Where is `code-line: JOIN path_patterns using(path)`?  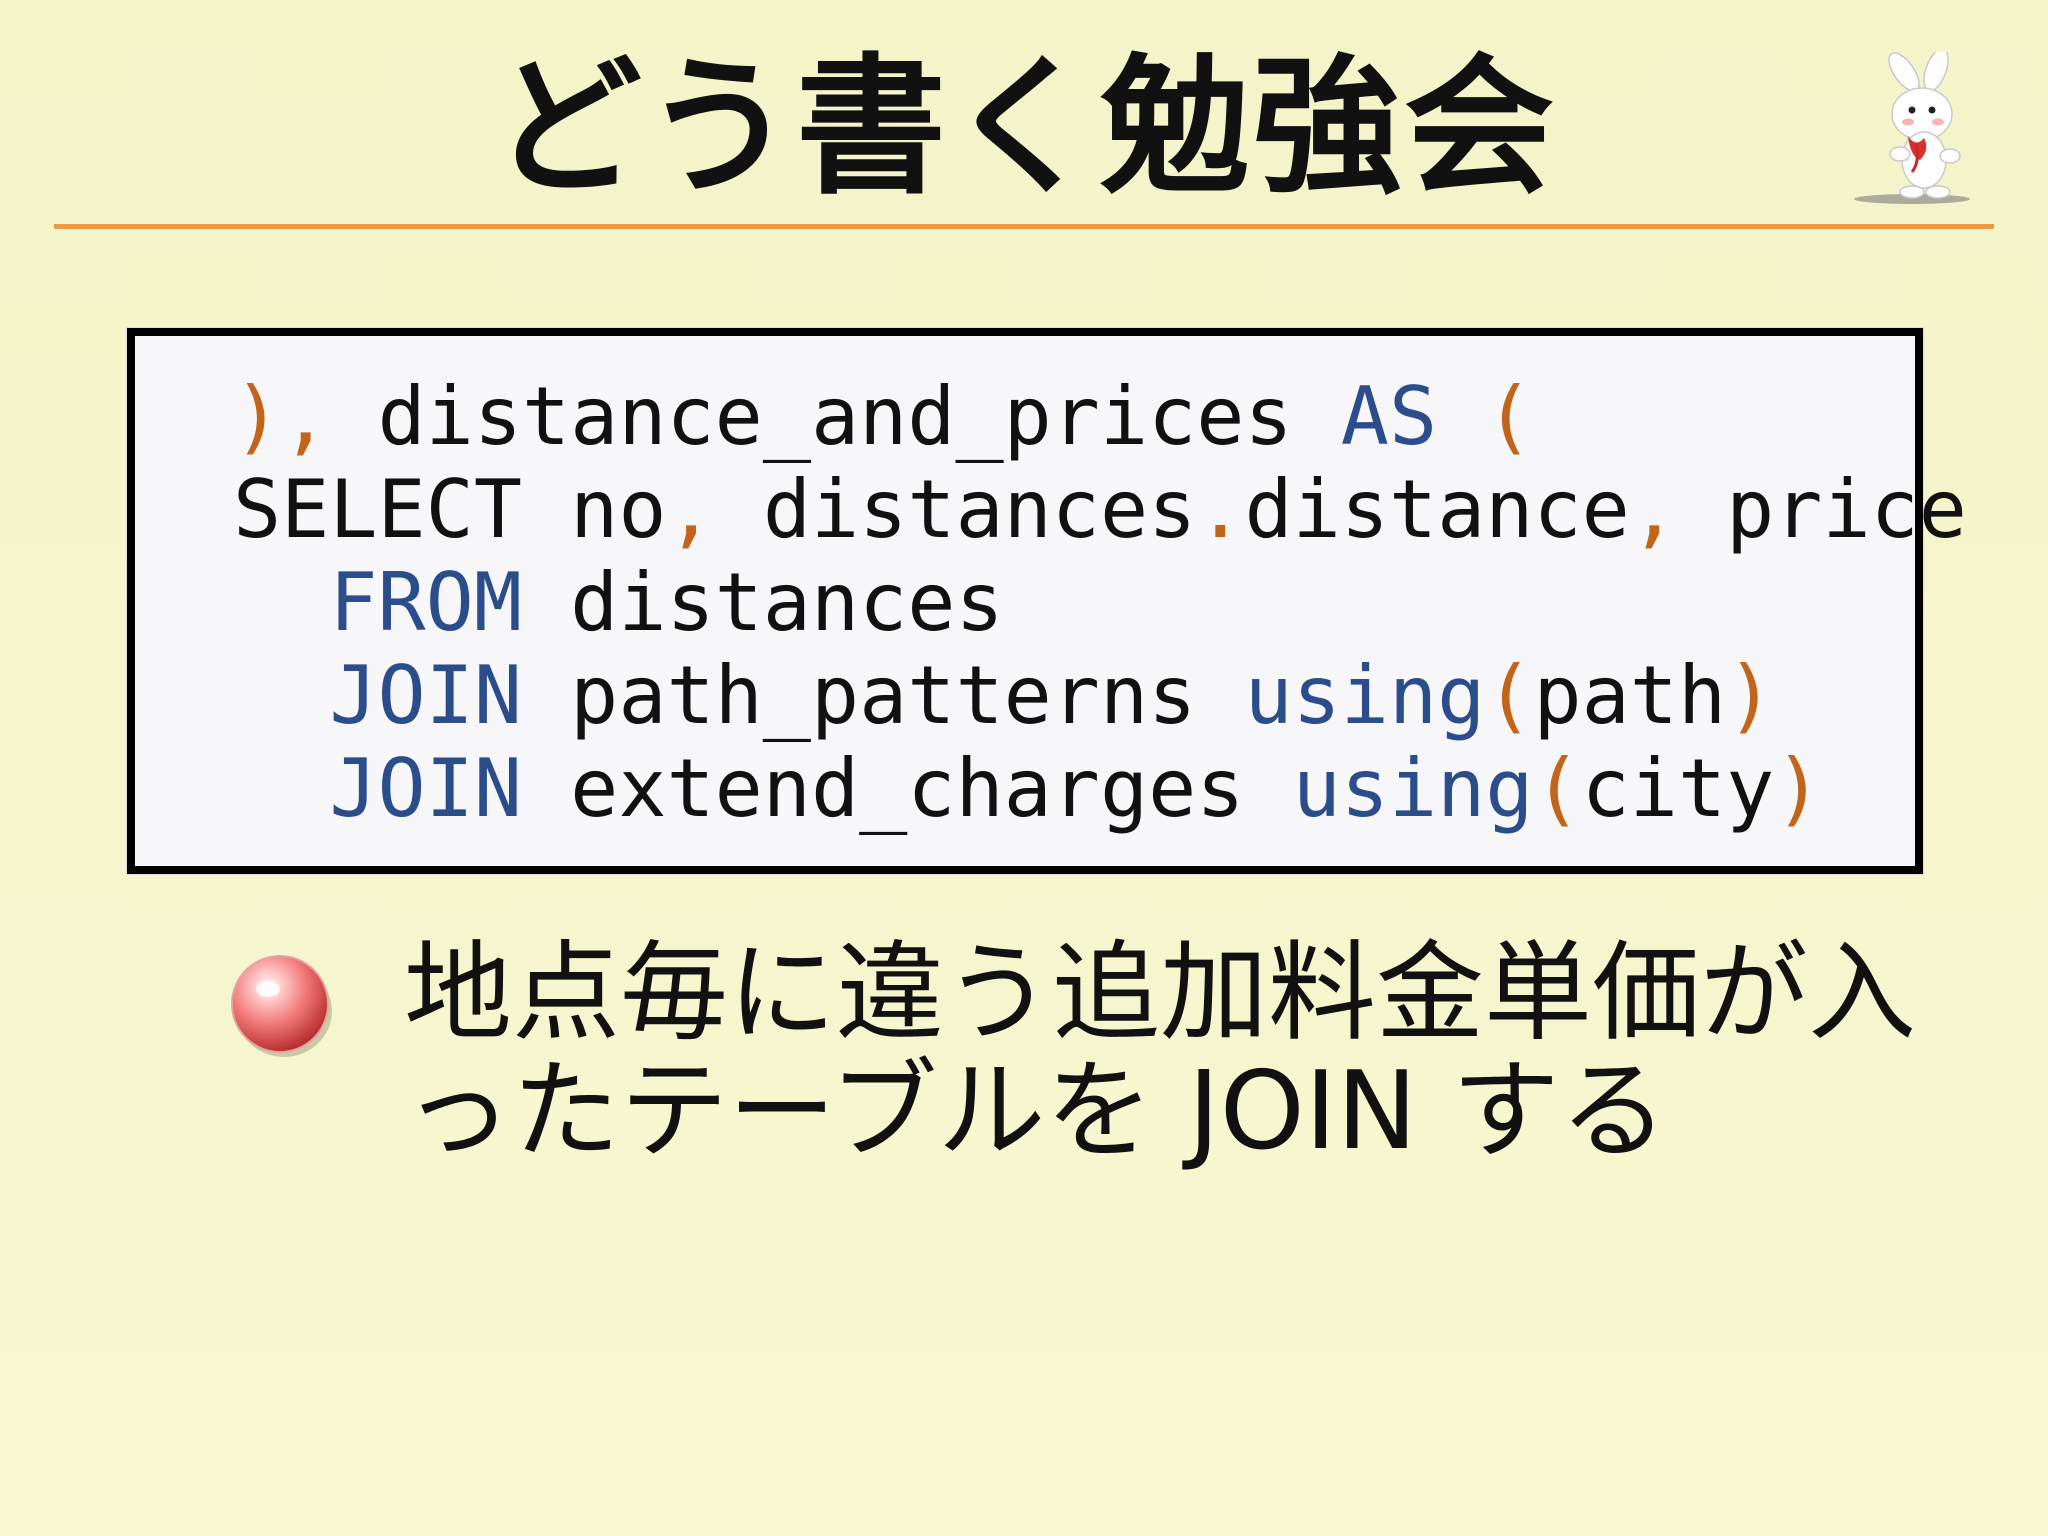
code-line: JOIN path_patterns using(path) is located at coordinates (1003, 695).